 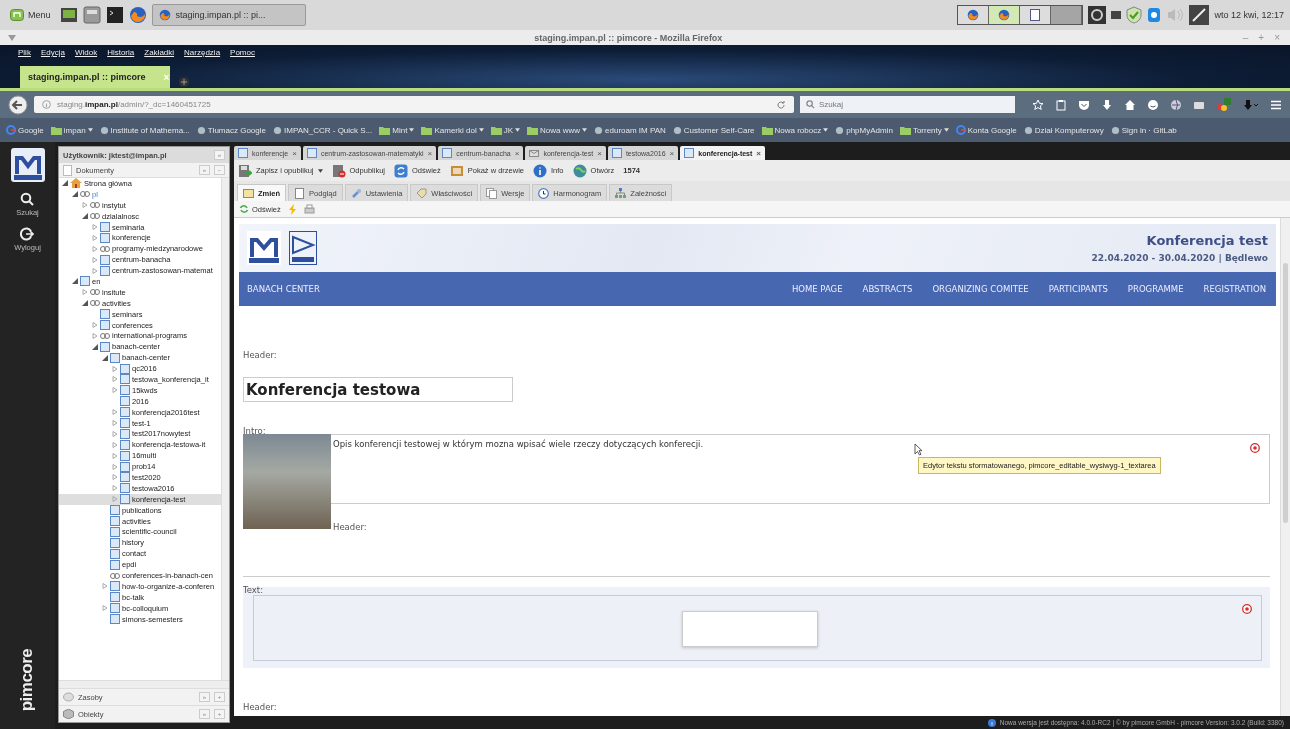 I want to click on menu-item: Zakładki, so click(x=159, y=52).